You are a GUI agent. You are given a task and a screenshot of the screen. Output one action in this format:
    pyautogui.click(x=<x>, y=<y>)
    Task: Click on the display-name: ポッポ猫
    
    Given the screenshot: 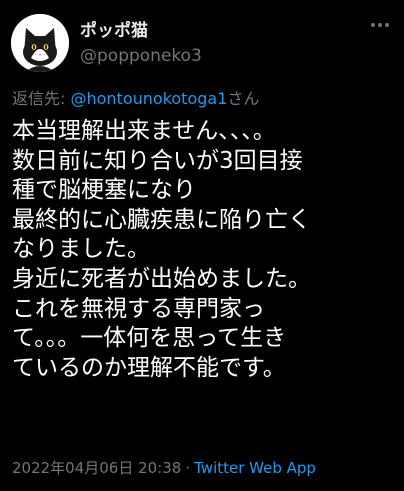 What is the action you would take?
    pyautogui.click(x=114, y=28)
    